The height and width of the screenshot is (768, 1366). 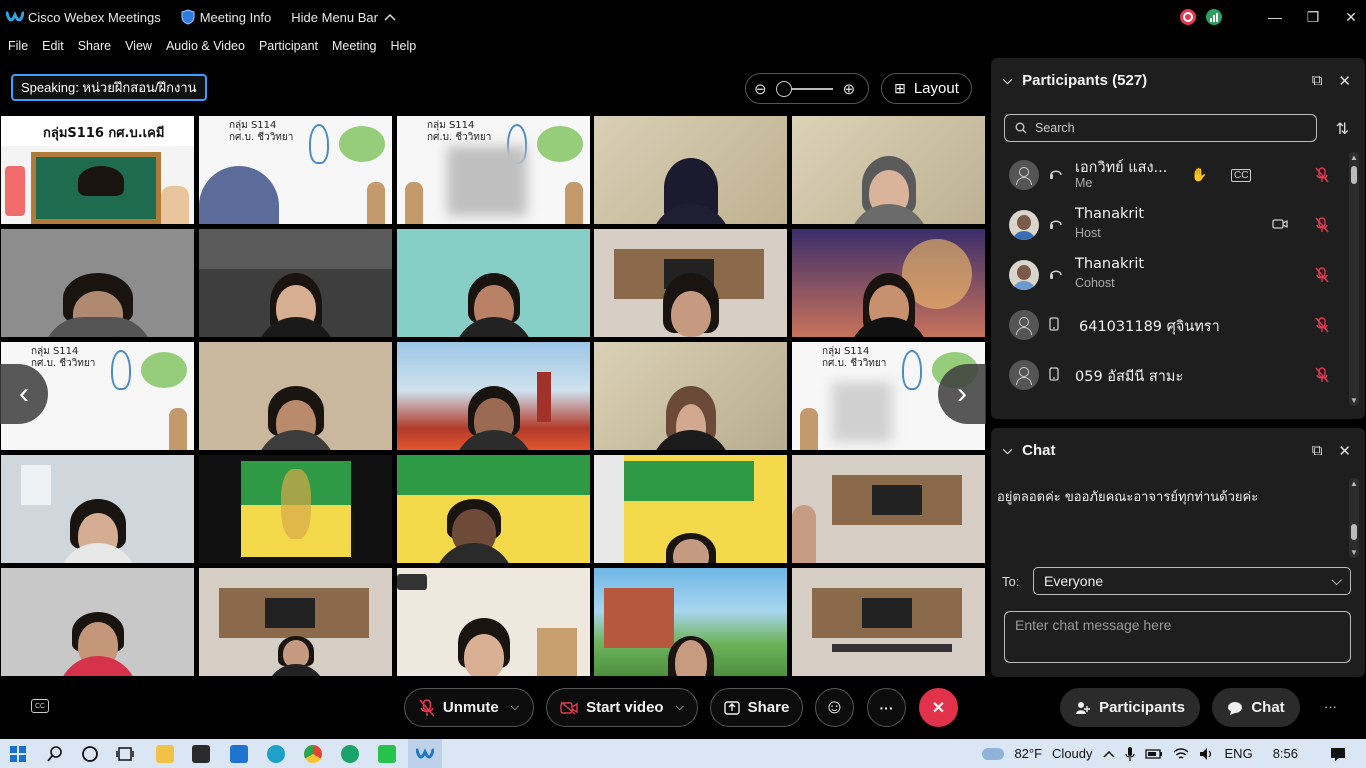 I want to click on raise-hand-icon: ✋, so click(x=1199, y=175).